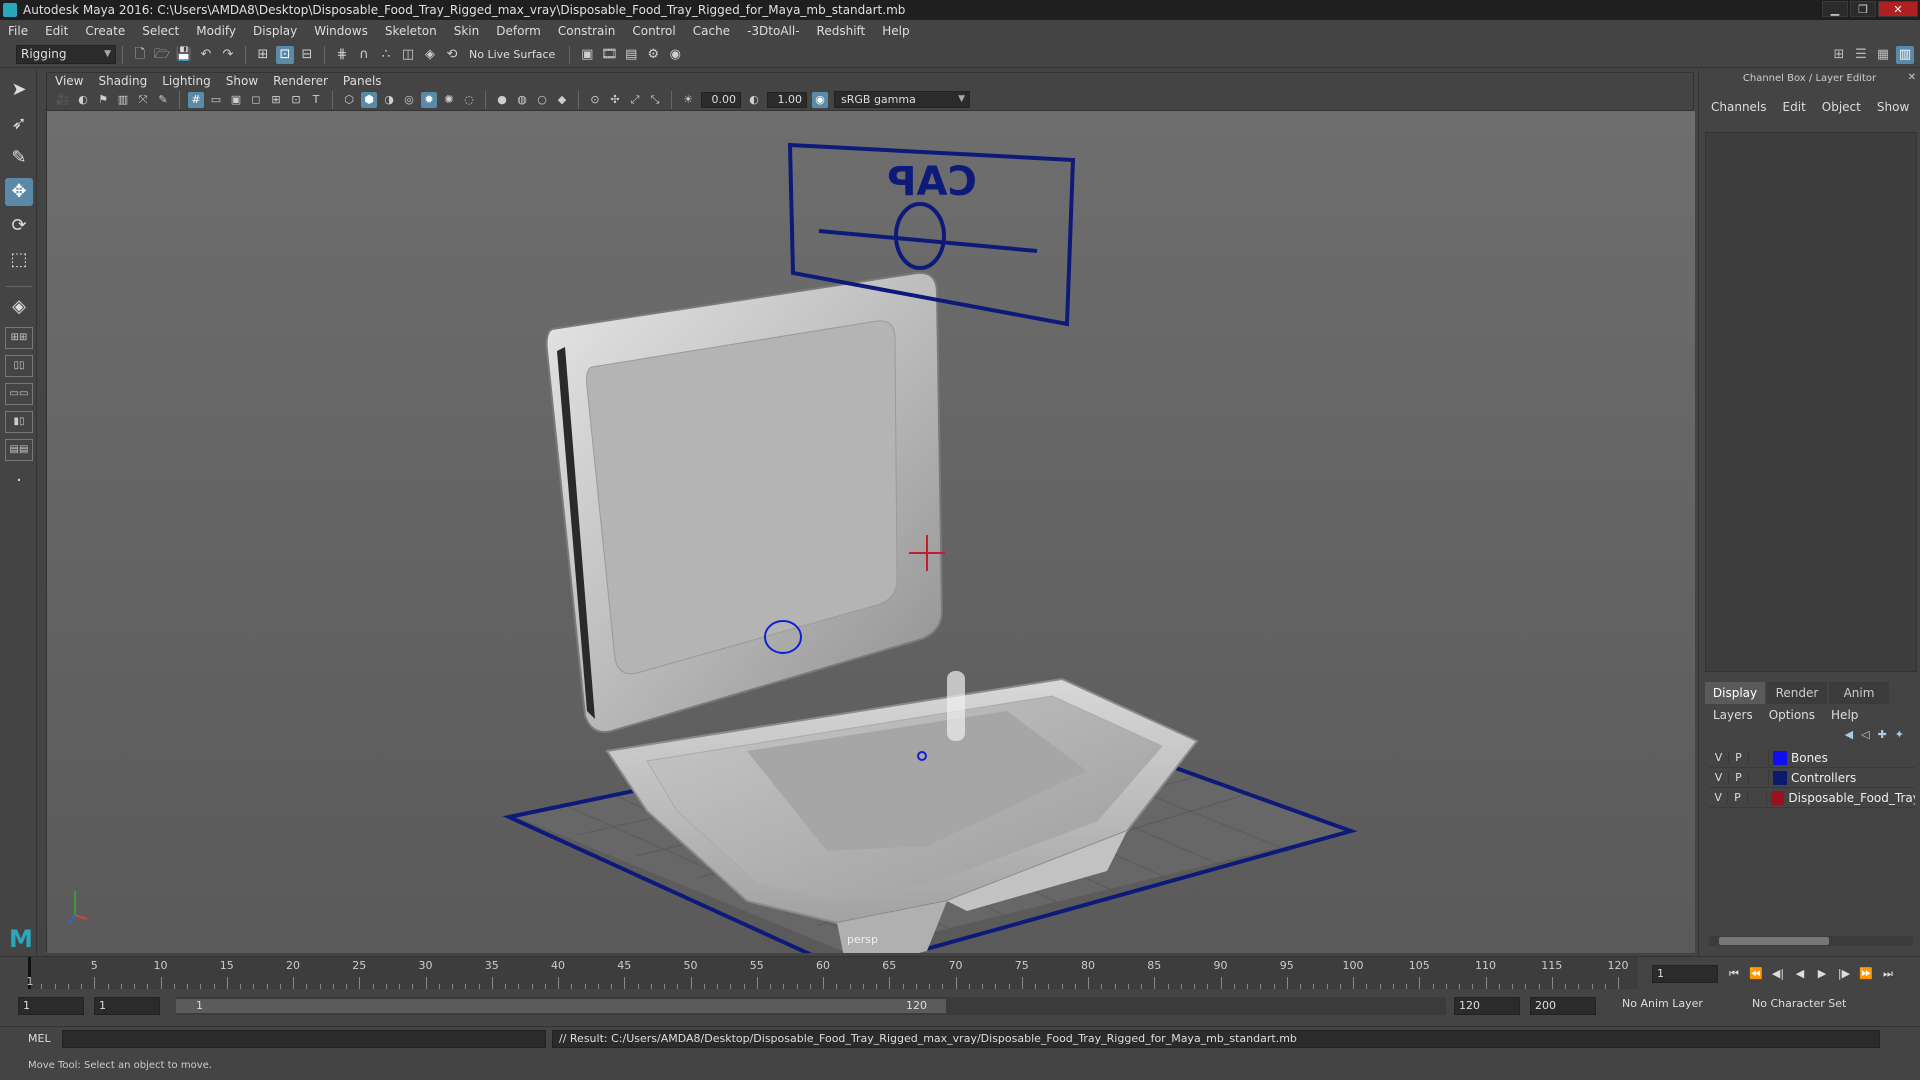 The height and width of the screenshot is (1080, 1920). I want to click on select-object-icon: ⊡, so click(285, 54).